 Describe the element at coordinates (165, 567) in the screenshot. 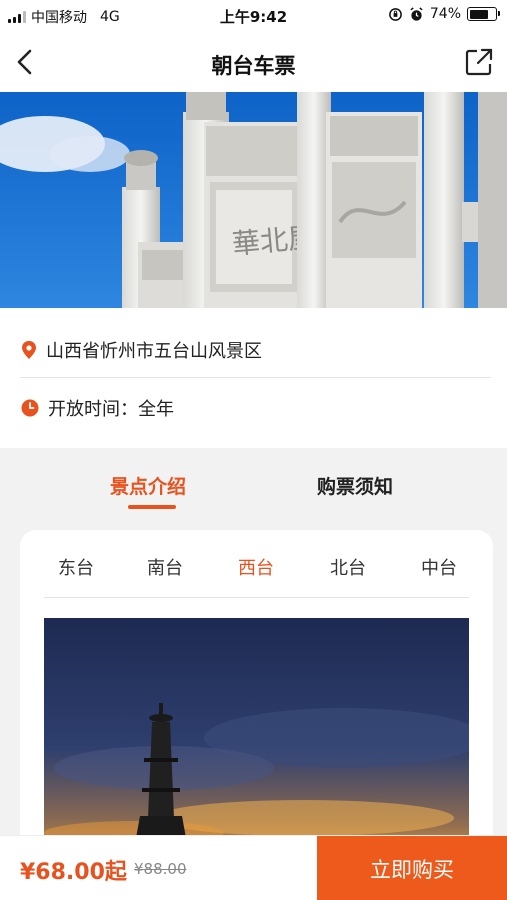

I see `subtab-south: 南台` at that location.